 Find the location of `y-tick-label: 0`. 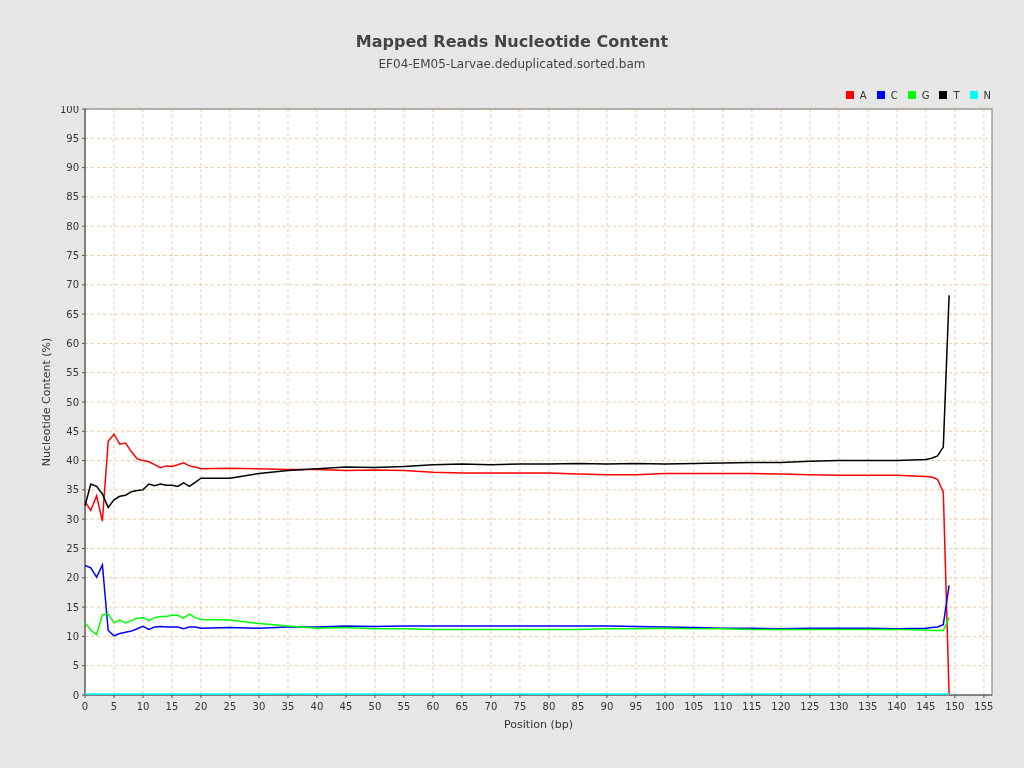

y-tick-label: 0 is located at coordinates (75, 695).